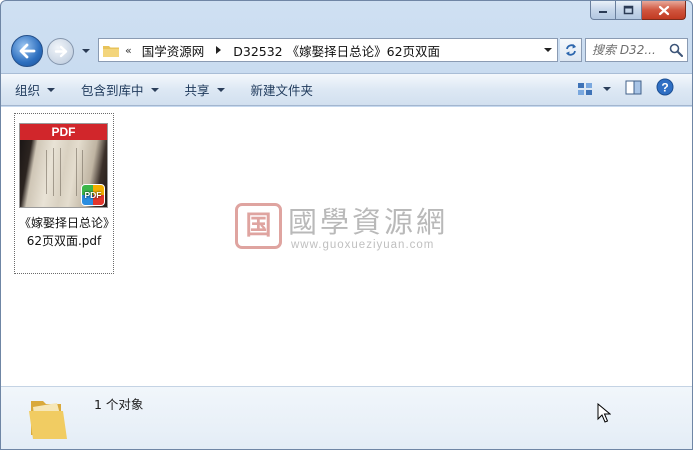 This screenshot has width=693, height=450. I want to click on pdf-badge-icon: PDF, so click(93, 195).